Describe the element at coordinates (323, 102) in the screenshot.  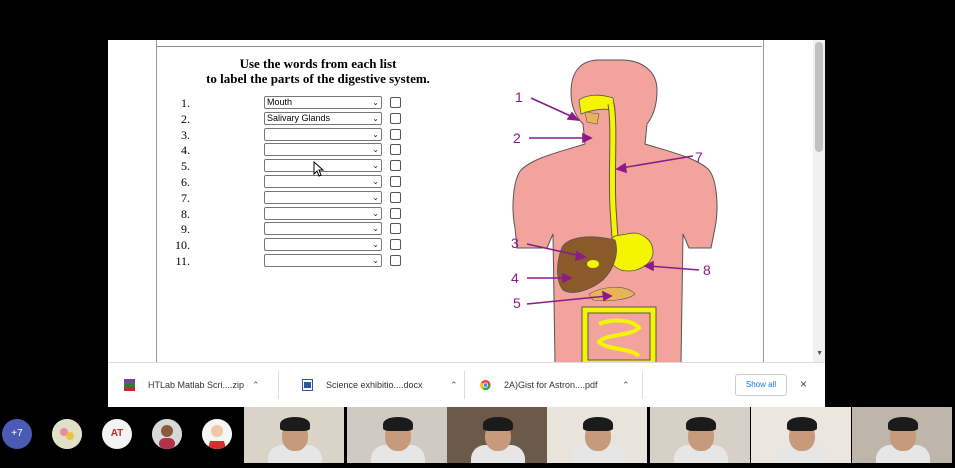
I see `part-dropdown: Mouth ⌄` at that location.